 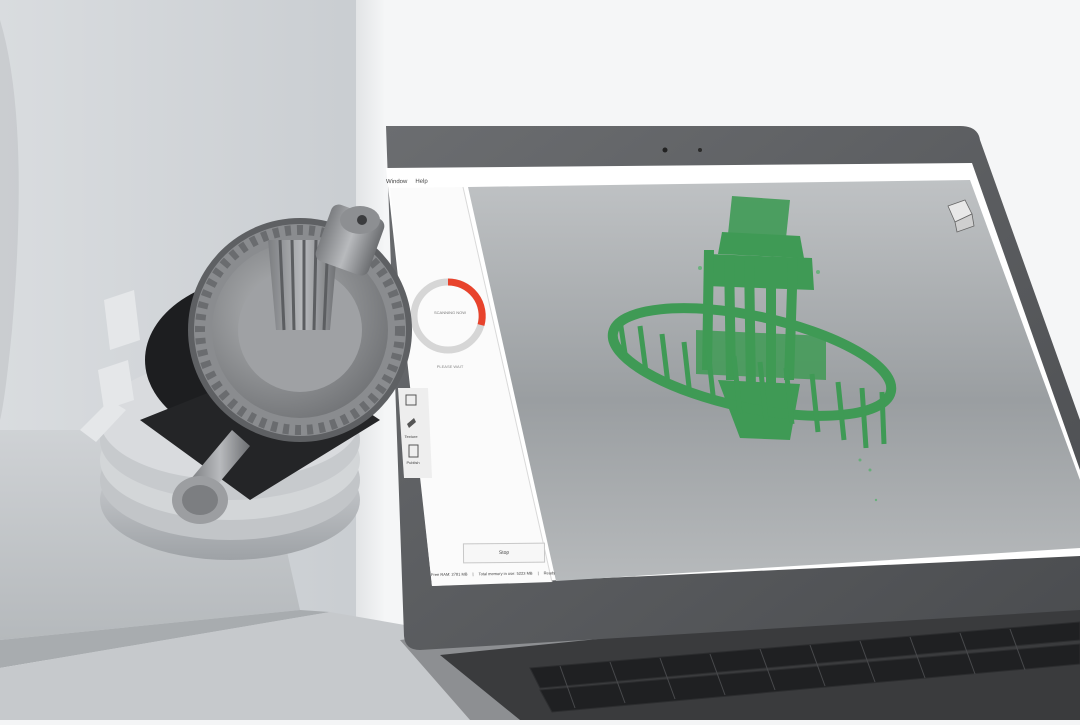 I want to click on status-free-ram: Free RAM: 2781 MB, so click(x=449, y=574).